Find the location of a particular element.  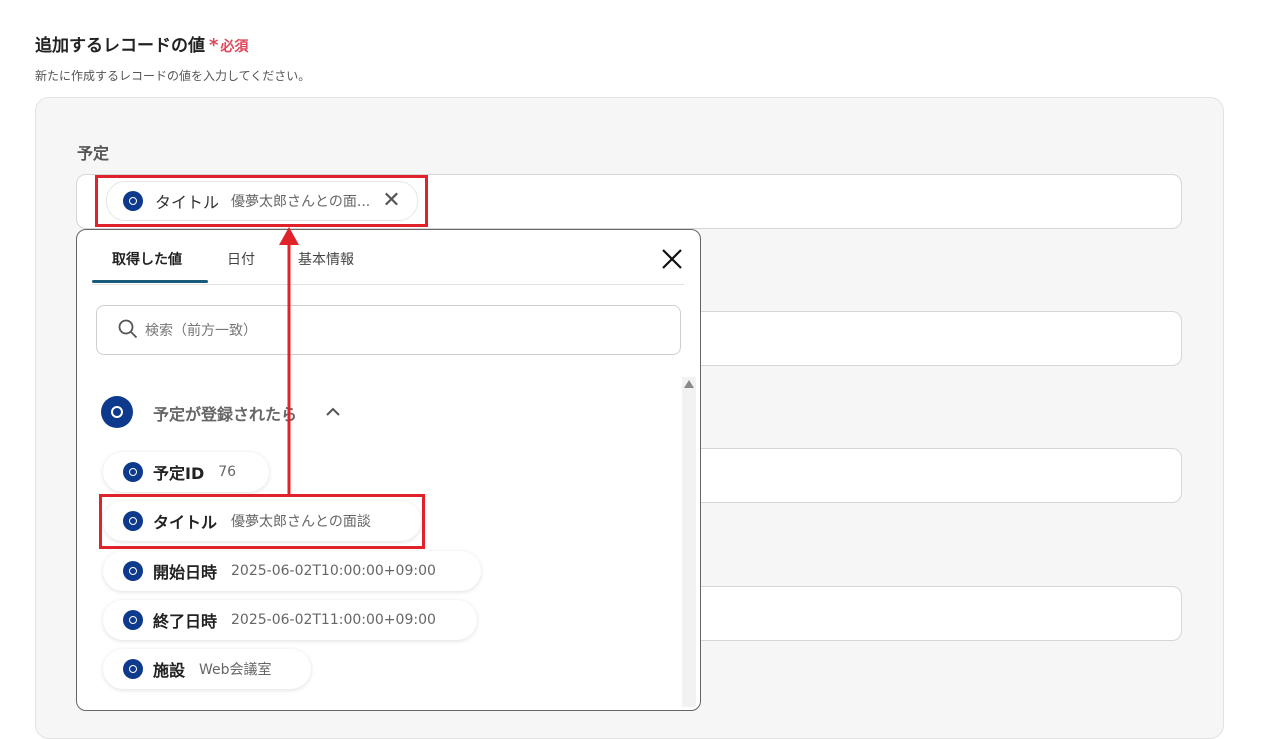

section-description: 新たに作成するレコードの値を入力してください。 is located at coordinates (173, 76).